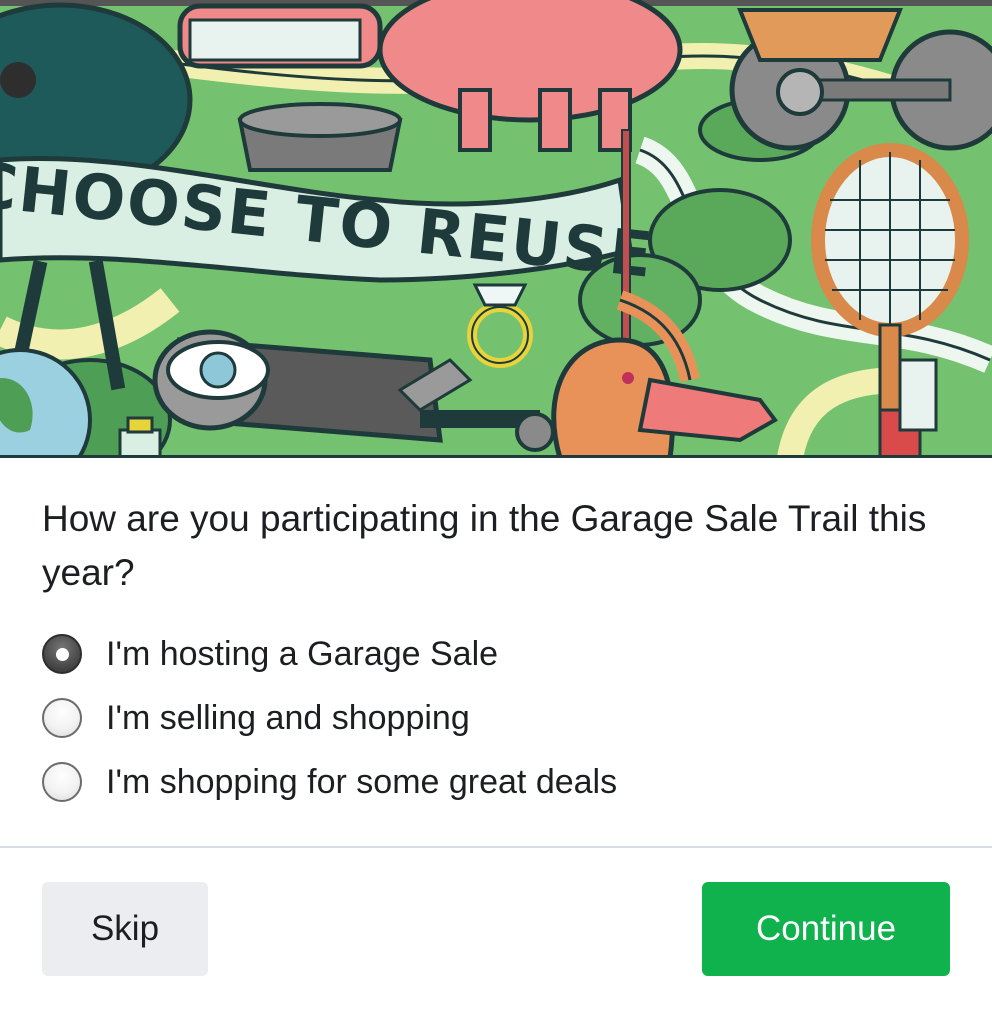 Image resolution: width=992 pixels, height=1024 pixels. Describe the element at coordinates (288, 717) in the screenshot. I see `option-label: I'm selling and shopping` at that location.